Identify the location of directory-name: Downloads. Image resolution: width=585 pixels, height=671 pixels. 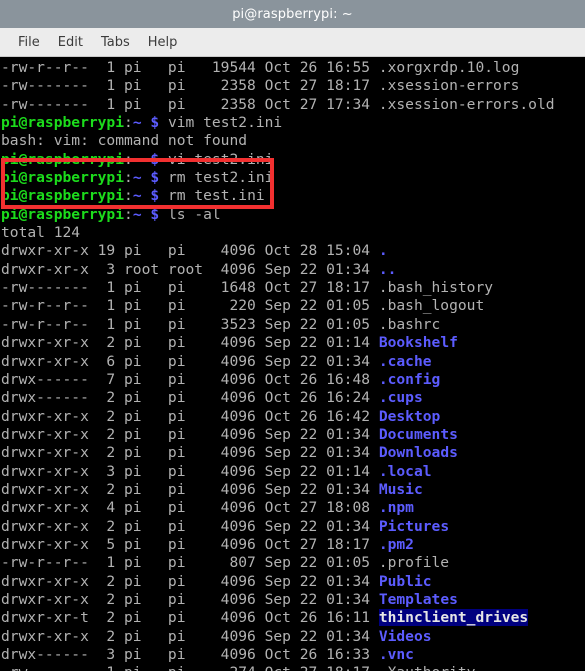
(418, 453).